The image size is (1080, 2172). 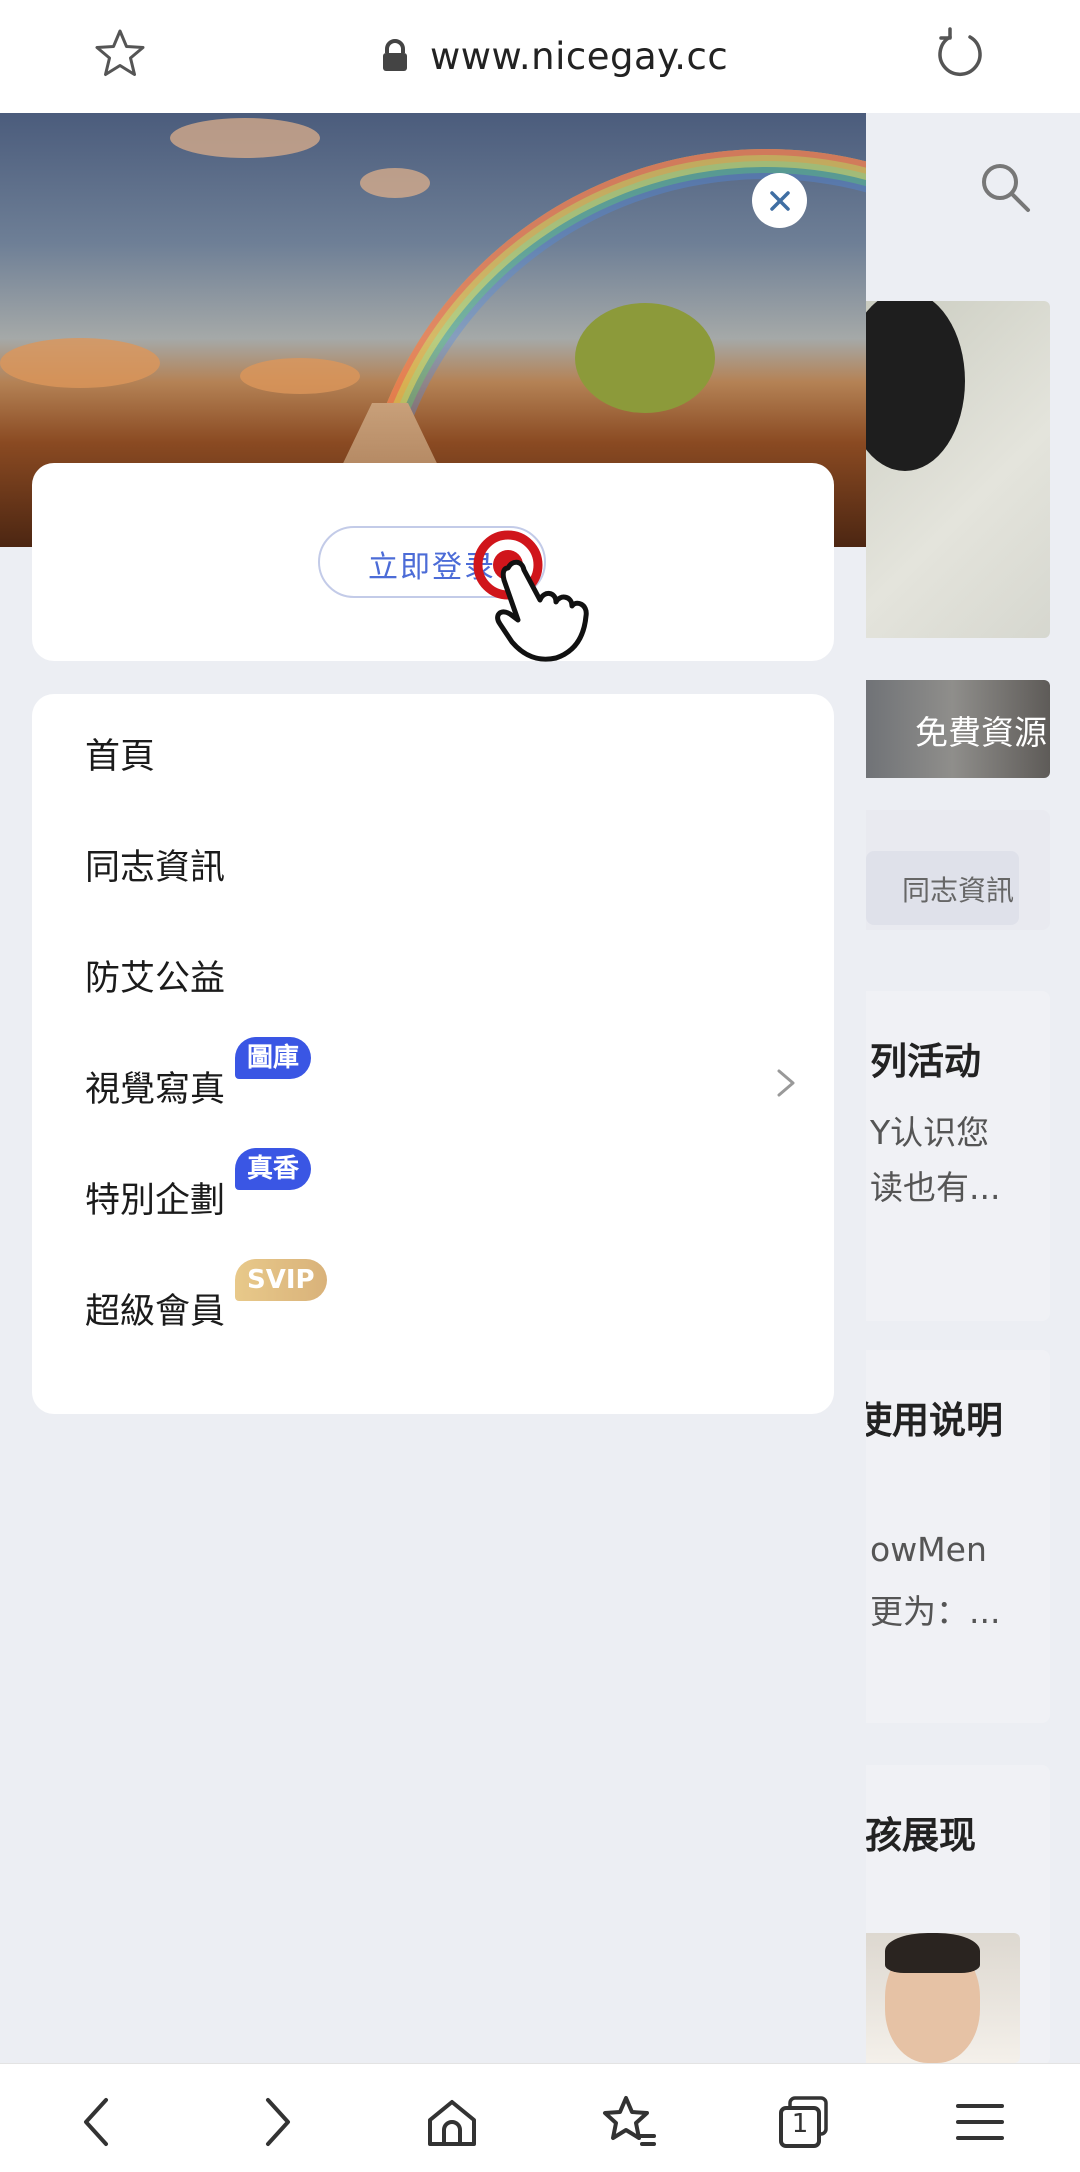 What do you see at coordinates (155, 1201) in the screenshot?
I see `menu-item-label: 特別企劃` at bounding box center [155, 1201].